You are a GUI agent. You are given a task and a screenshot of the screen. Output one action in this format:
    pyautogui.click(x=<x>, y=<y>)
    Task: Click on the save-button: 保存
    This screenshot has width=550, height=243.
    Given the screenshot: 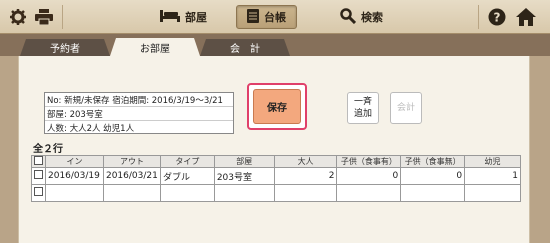 What is the action you would take?
    pyautogui.click(x=277, y=106)
    